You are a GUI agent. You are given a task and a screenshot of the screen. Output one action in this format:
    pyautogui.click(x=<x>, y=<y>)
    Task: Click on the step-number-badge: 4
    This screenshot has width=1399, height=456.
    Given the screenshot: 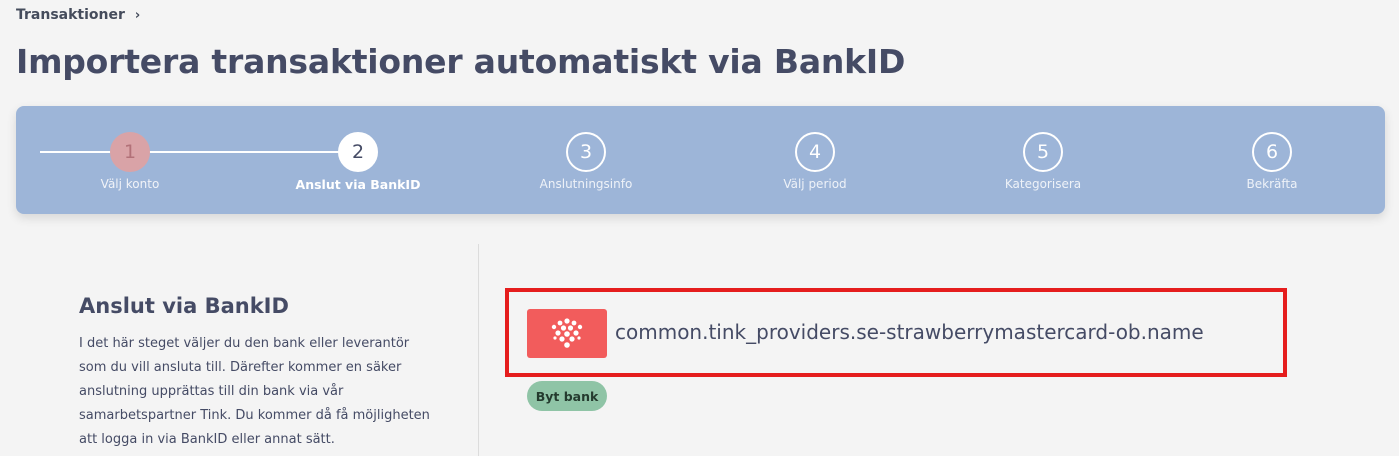 What is the action you would take?
    pyautogui.click(x=815, y=152)
    